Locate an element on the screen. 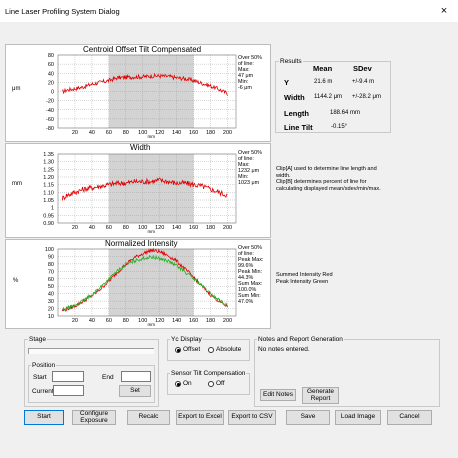  tilt-off-label: Off is located at coordinates (220, 383).